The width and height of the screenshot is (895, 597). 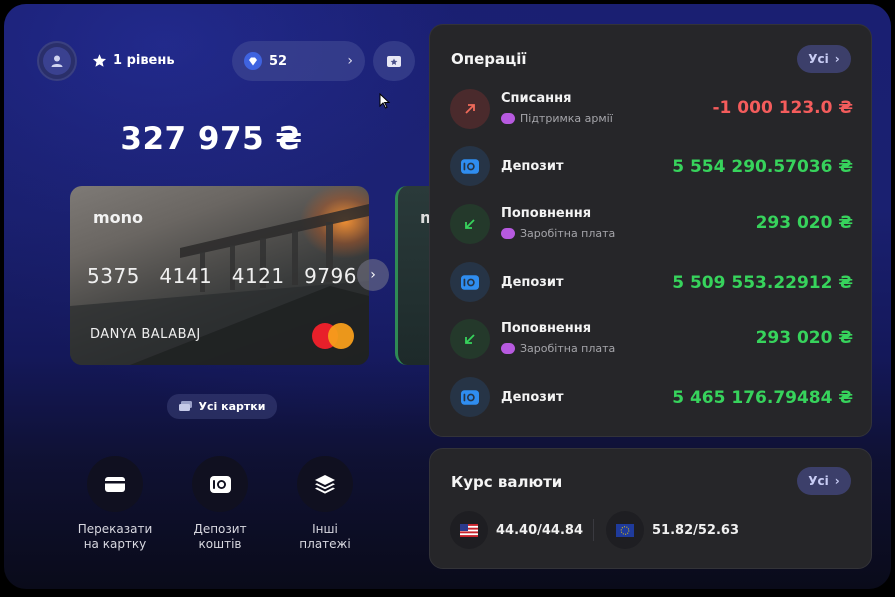 What do you see at coordinates (651, 398) in the screenshot?
I see `operation-row: Депозит 5 465 176.79484 ₴` at bounding box center [651, 398].